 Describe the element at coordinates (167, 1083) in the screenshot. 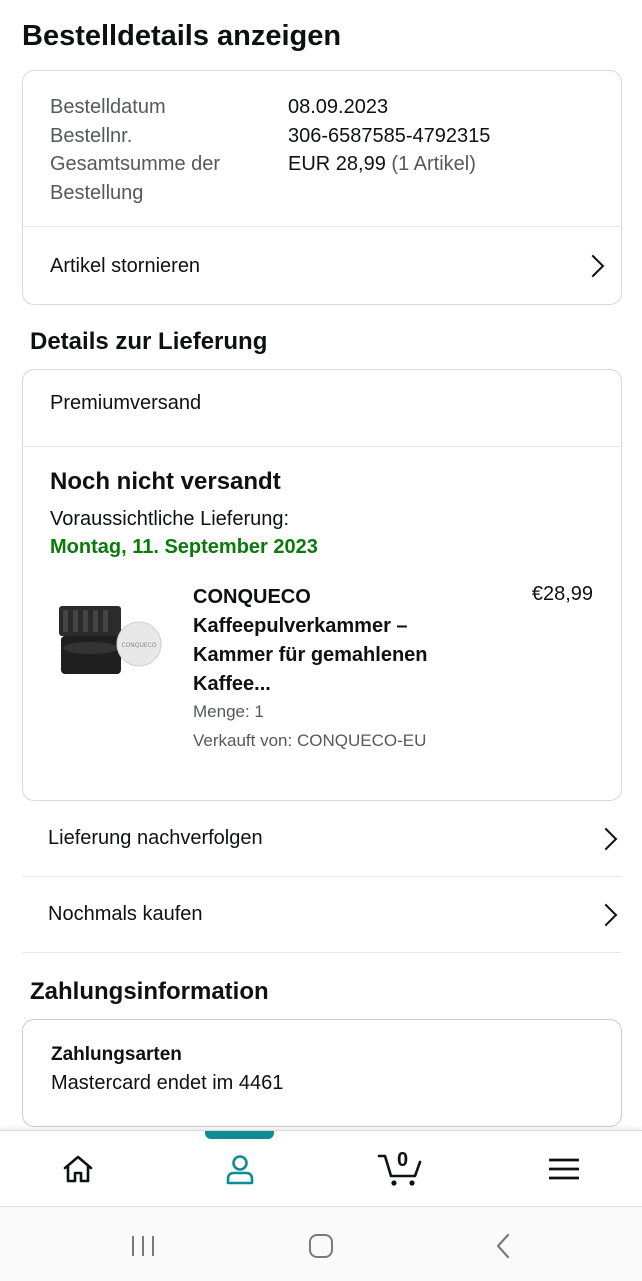

I see `payment-method-value: Mastercard endet im 4461` at that location.